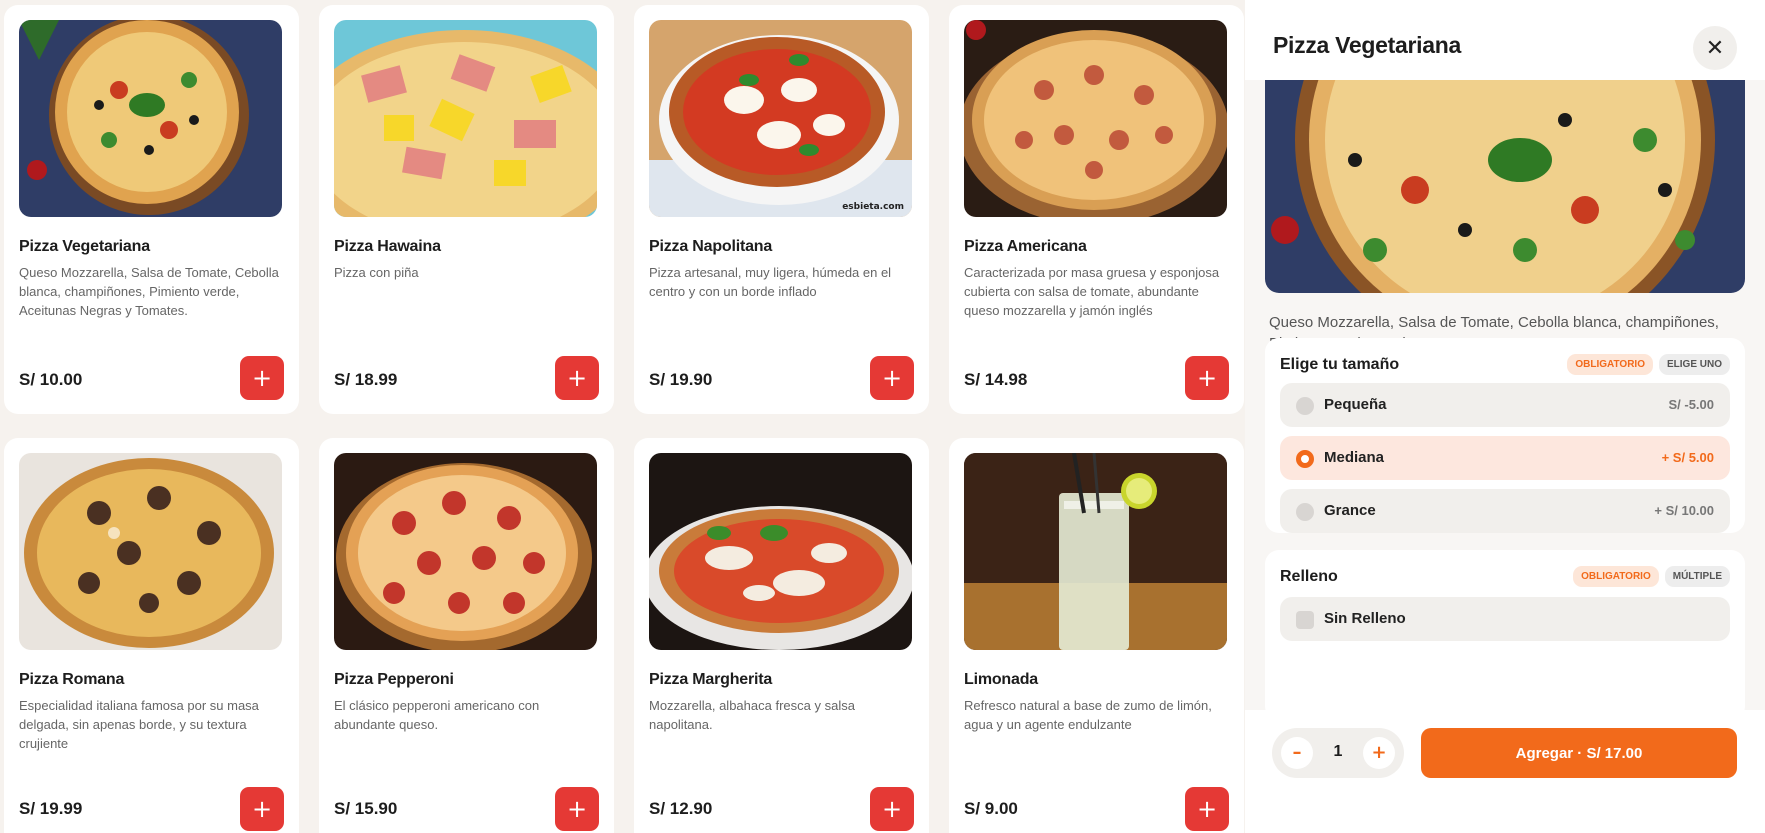  What do you see at coordinates (1505, 458) in the screenshot?
I see `size-option-mediana: Mediana + S/ 5.00` at bounding box center [1505, 458].